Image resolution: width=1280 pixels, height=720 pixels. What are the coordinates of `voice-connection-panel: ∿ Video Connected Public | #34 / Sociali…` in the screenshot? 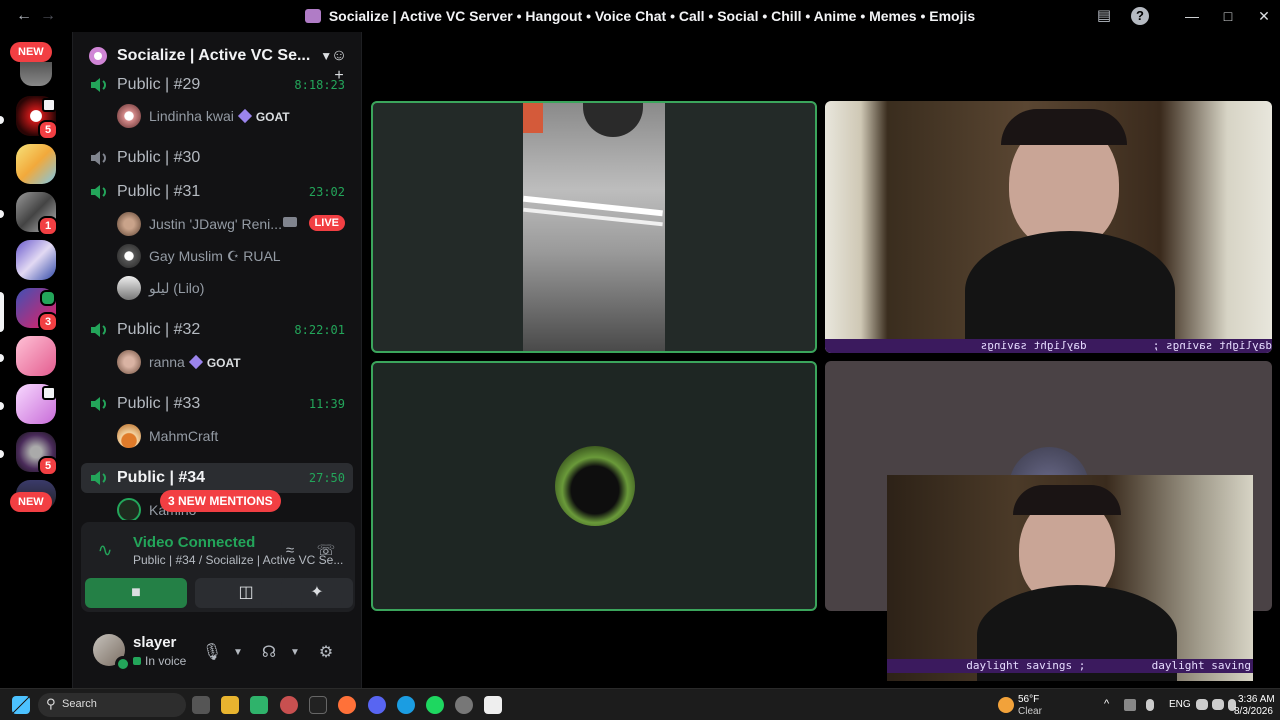 It's located at (218, 567).